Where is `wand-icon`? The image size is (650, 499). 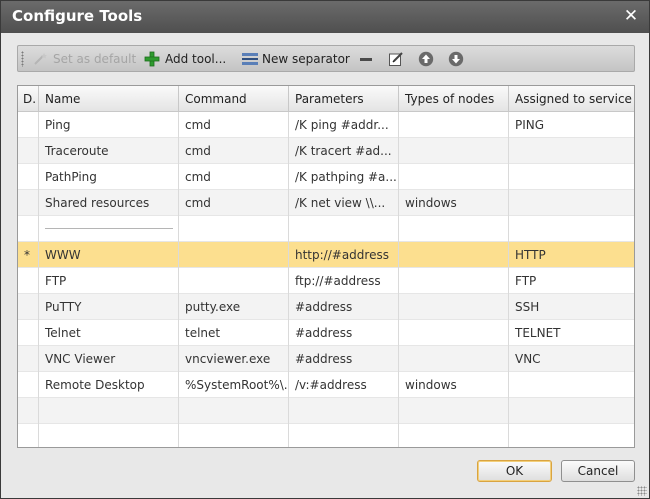 wand-icon is located at coordinates (40, 59).